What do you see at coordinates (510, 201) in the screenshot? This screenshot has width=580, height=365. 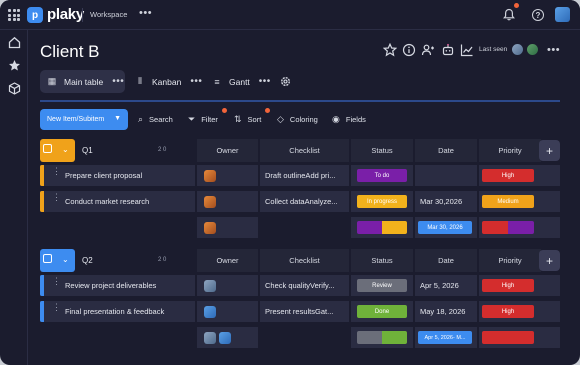 I see `priority-cell: Medium` at bounding box center [510, 201].